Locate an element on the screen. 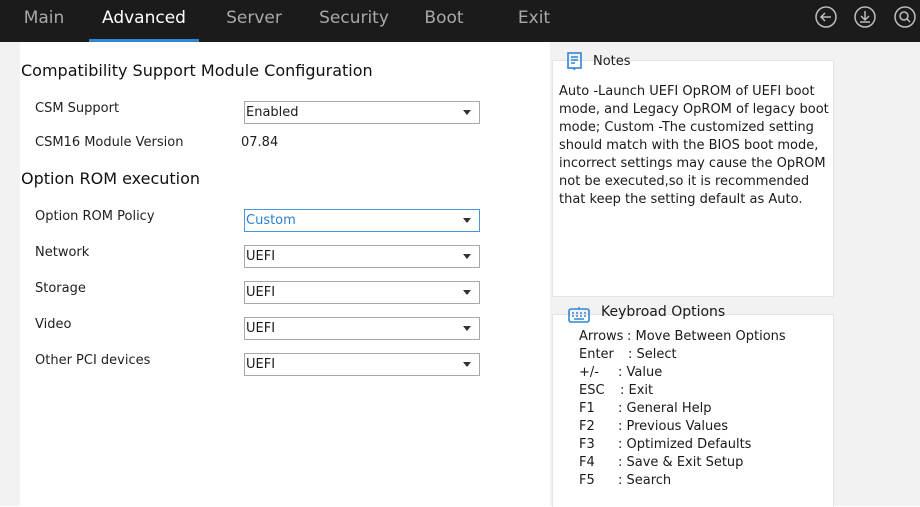 Image resolution: width=920 pixels, height=507 pixels. csm-support-select: Enabled is located at coordinates (362, 112).